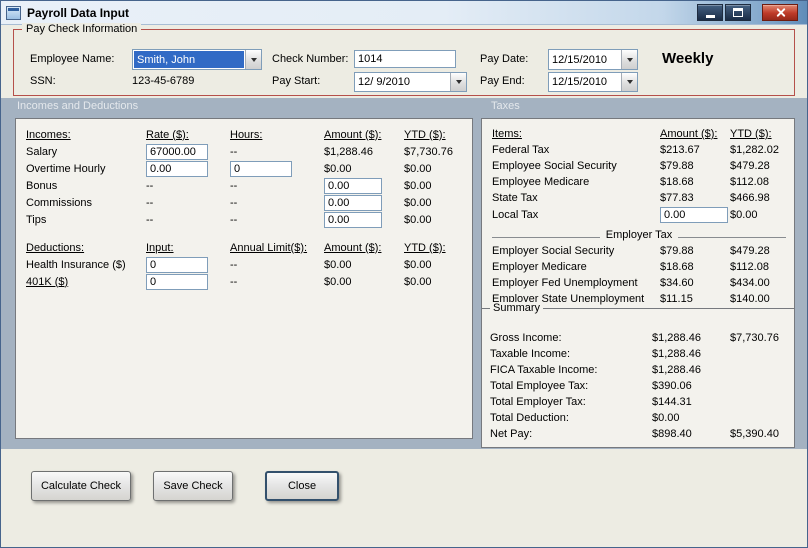 The width and height of the screenshot is (808, 548). I want to click on employee-name-combobox: Smith, John, so click(197, 59).